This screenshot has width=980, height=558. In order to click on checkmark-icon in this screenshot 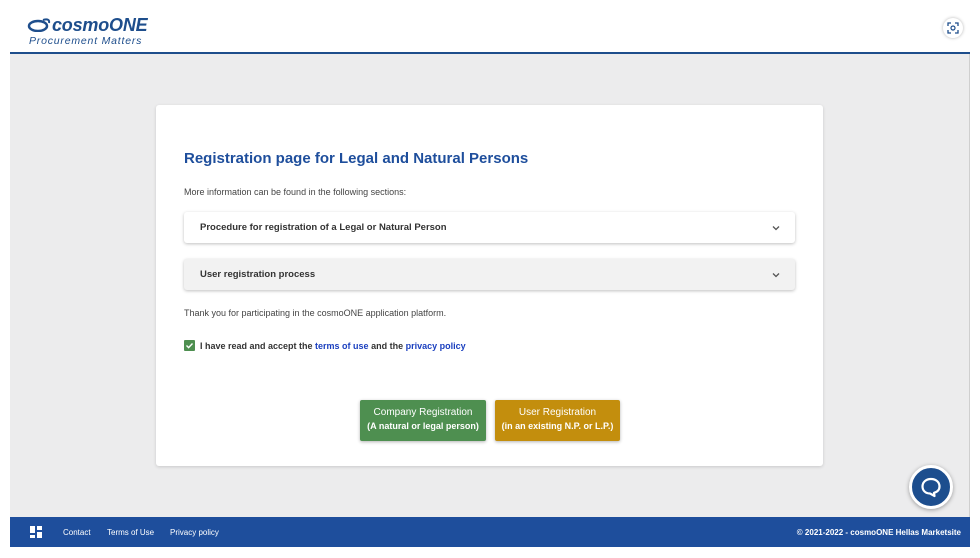, I will do `click(190, 346)`.